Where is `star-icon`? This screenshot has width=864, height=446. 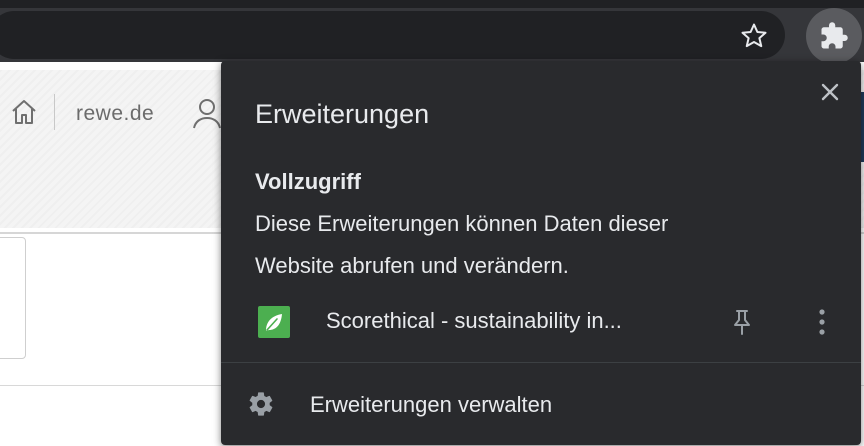 star-icon is located at coordinates (754, 35).